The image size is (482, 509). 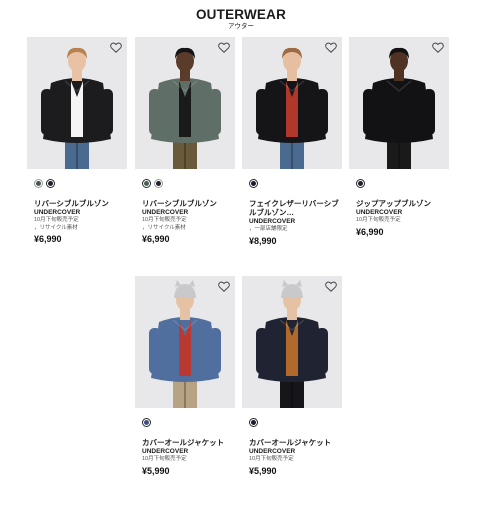 I want to click on product-note: ，一部店舗限定, so click(x=268, y=229).